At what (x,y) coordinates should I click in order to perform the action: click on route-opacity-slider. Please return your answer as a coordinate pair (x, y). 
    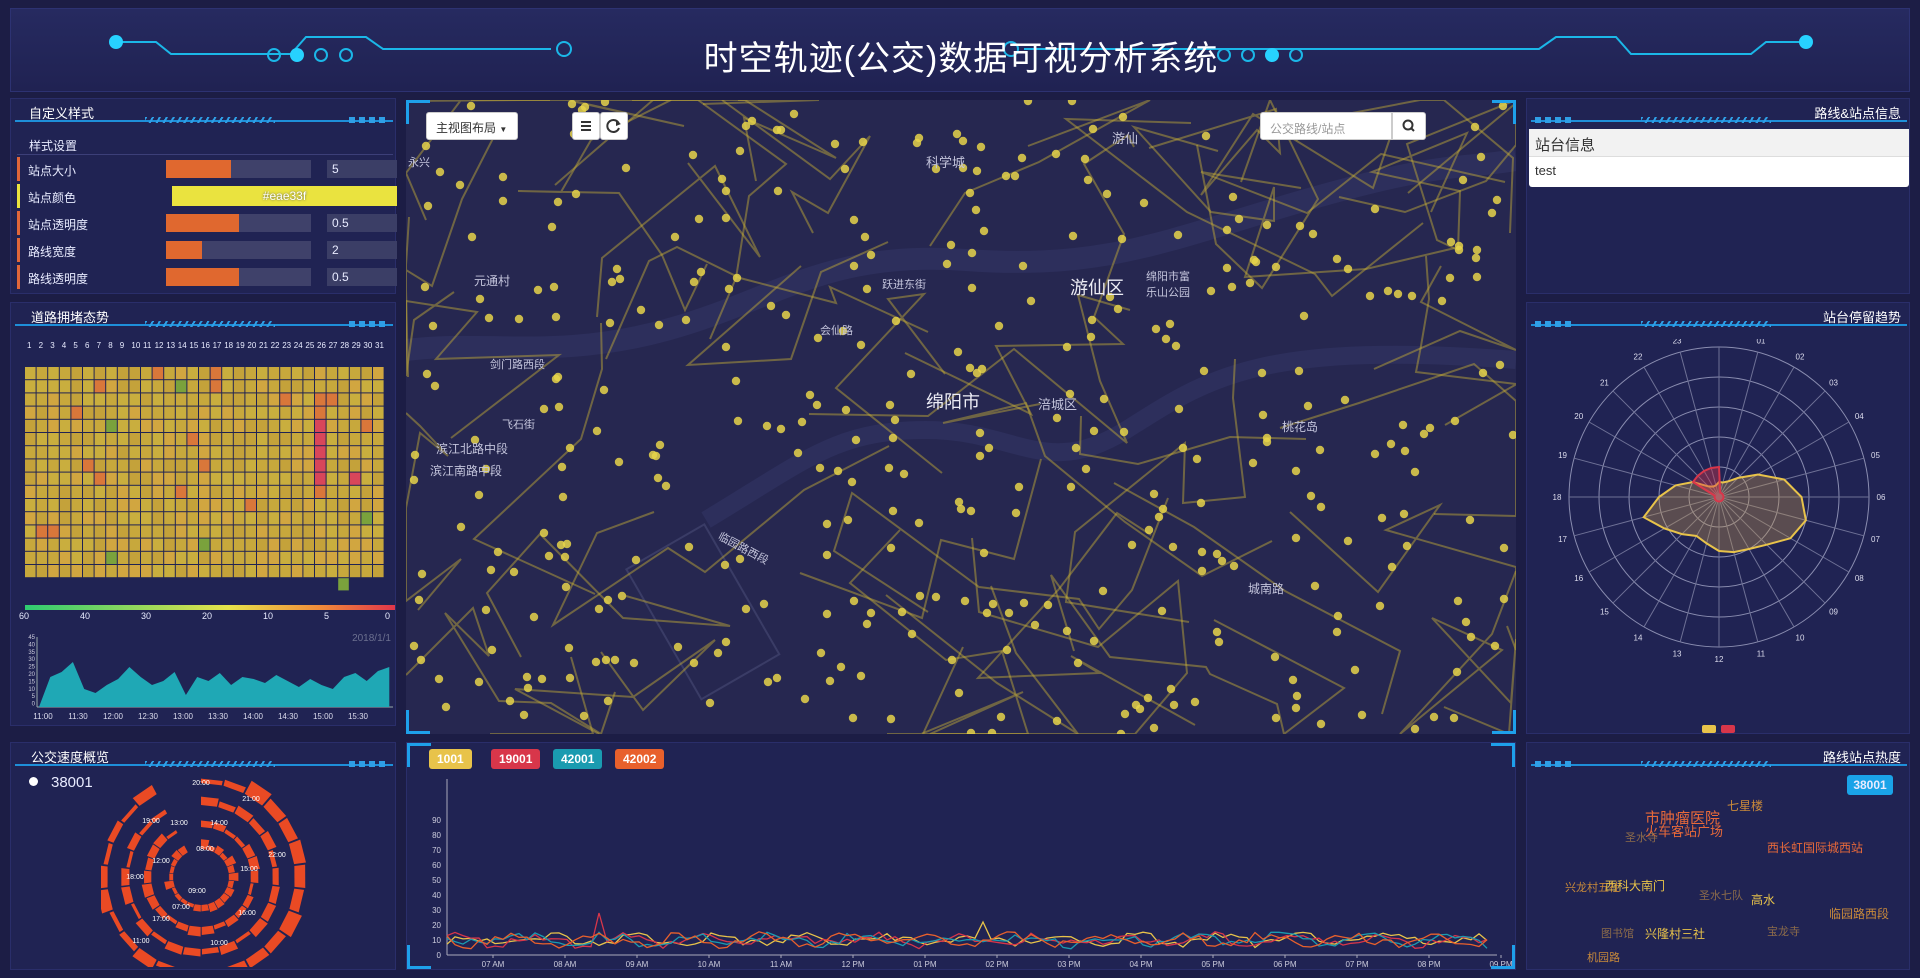
    Looking at the image, I should click on (238, 277).